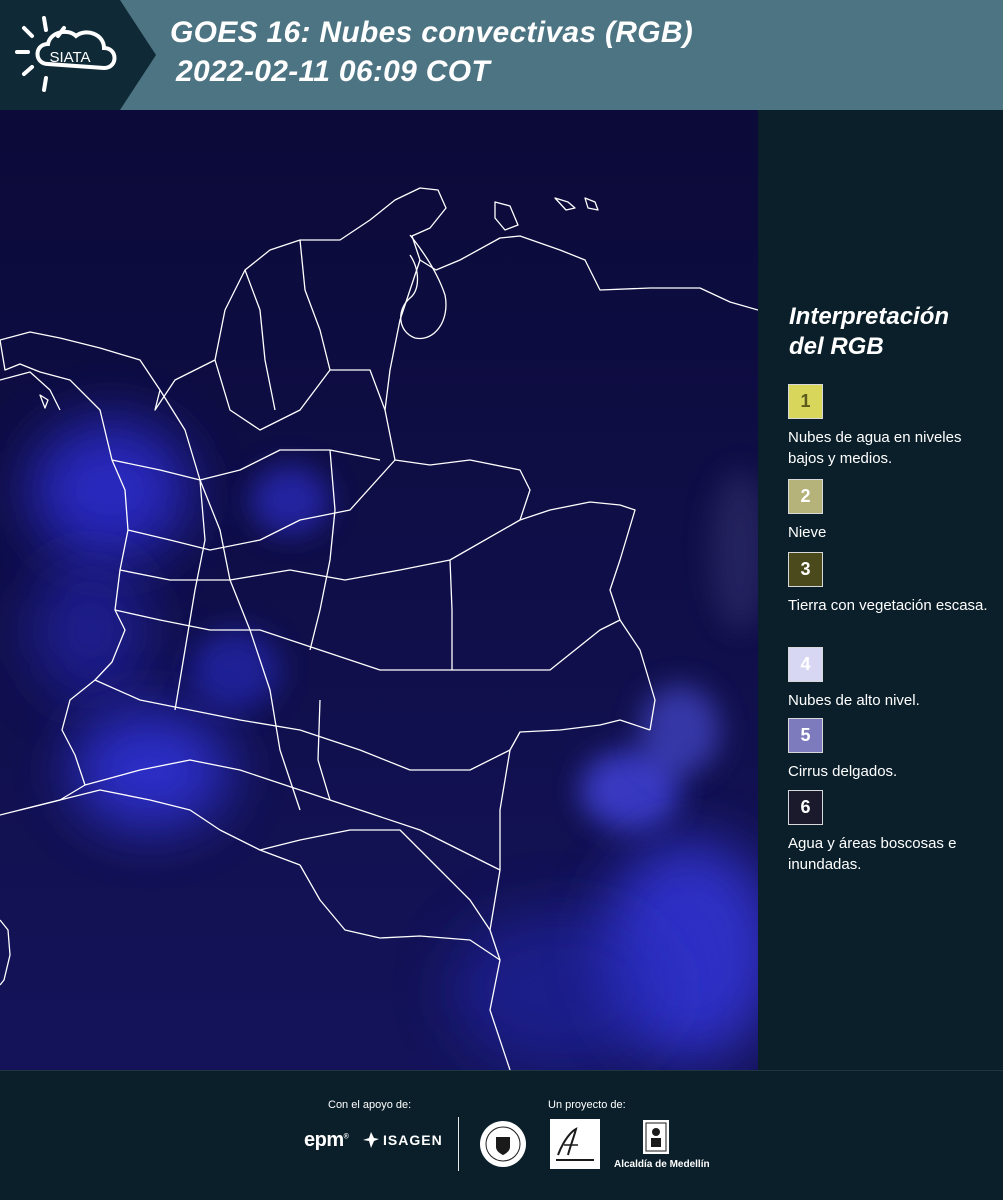  Describe the element at coordinates (413, 1140) in the screenshot. I see `isagen-logo-text: ISAGEN` at that location.